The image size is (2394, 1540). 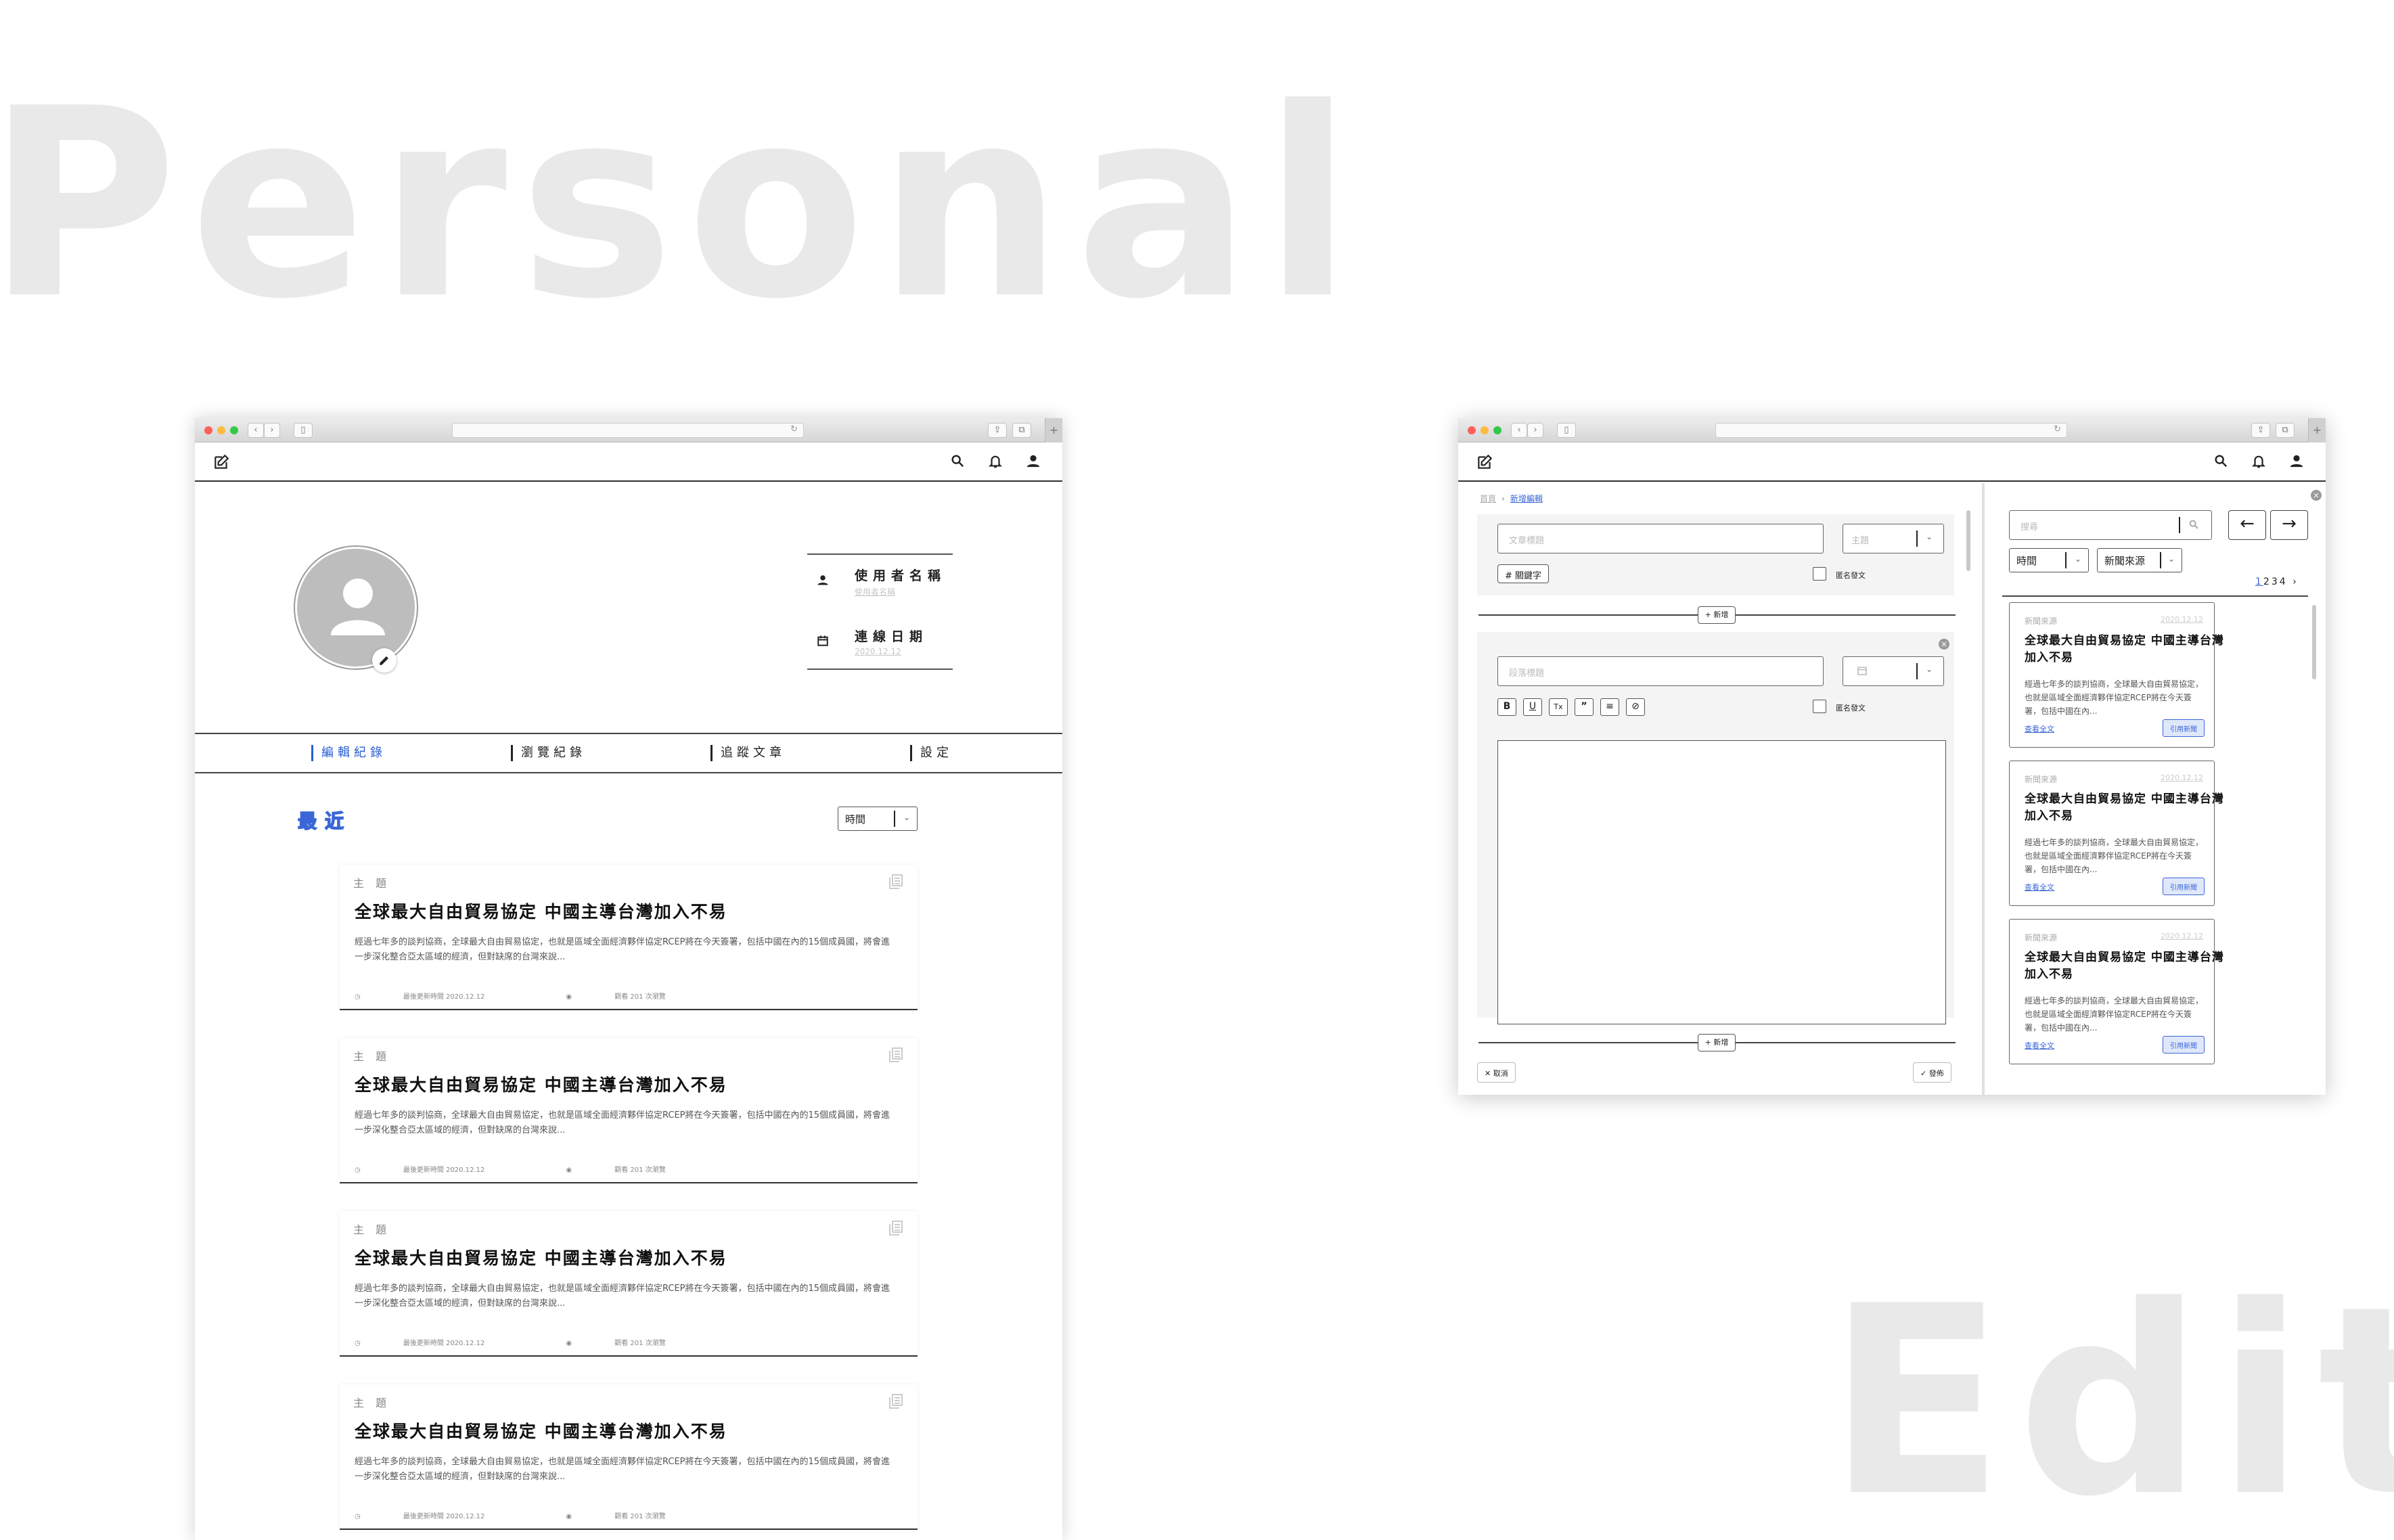 What do you see at coordinates (2276, 581) in the screenshot?
I see `page-3: 3` at bounding box center [2276, 581].